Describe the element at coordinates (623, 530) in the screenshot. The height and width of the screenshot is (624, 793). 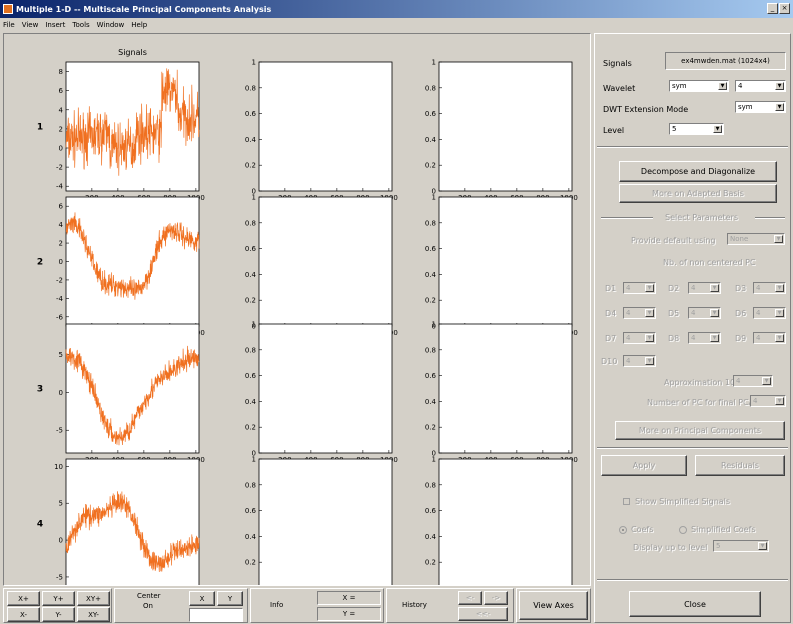
I see `coefs-radio` at that location.